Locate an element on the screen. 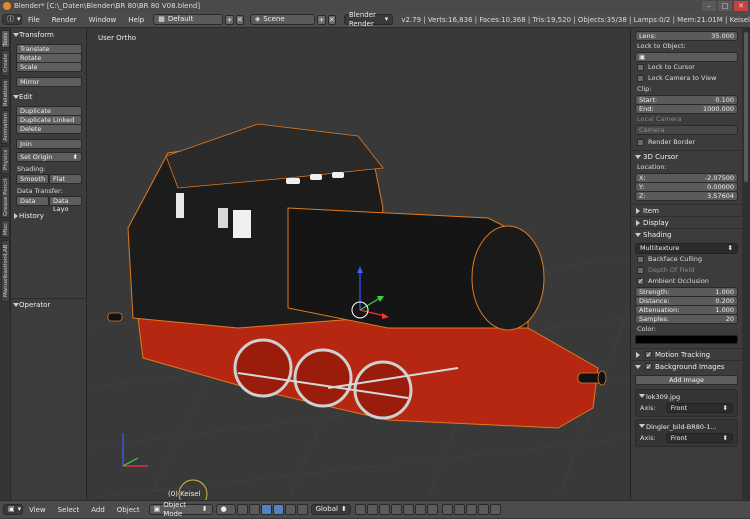 The image size is (750, 519). add-scene-button: + is located at coordinates (321, 19).